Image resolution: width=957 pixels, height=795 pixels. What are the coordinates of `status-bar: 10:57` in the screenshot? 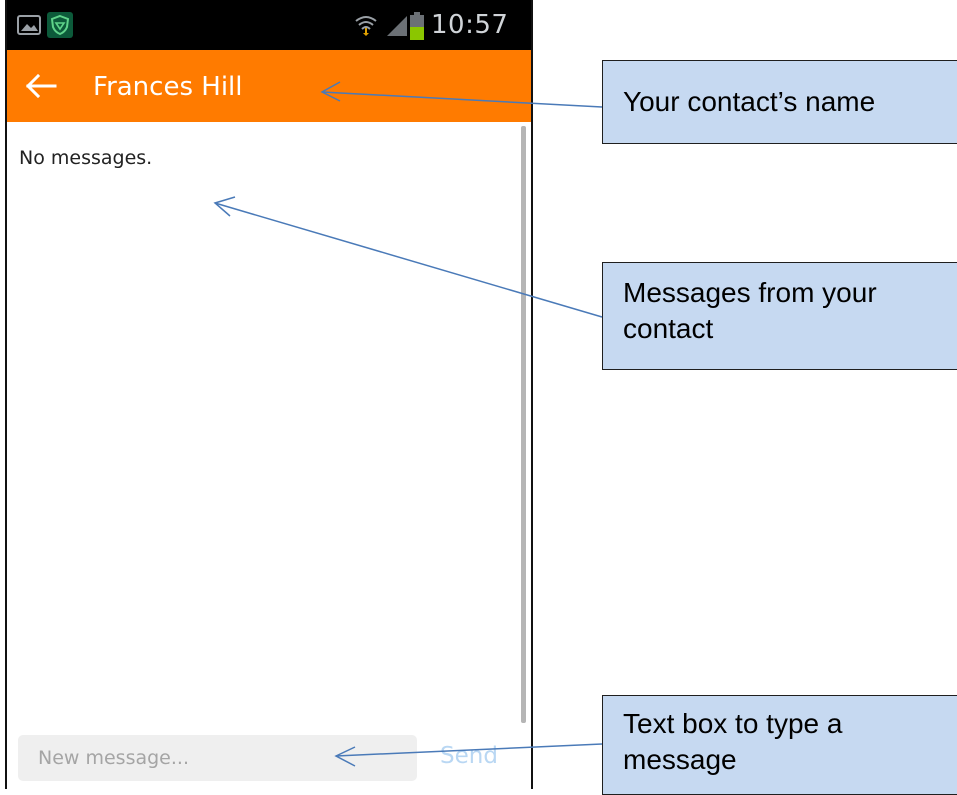 It's located at (269, 25).